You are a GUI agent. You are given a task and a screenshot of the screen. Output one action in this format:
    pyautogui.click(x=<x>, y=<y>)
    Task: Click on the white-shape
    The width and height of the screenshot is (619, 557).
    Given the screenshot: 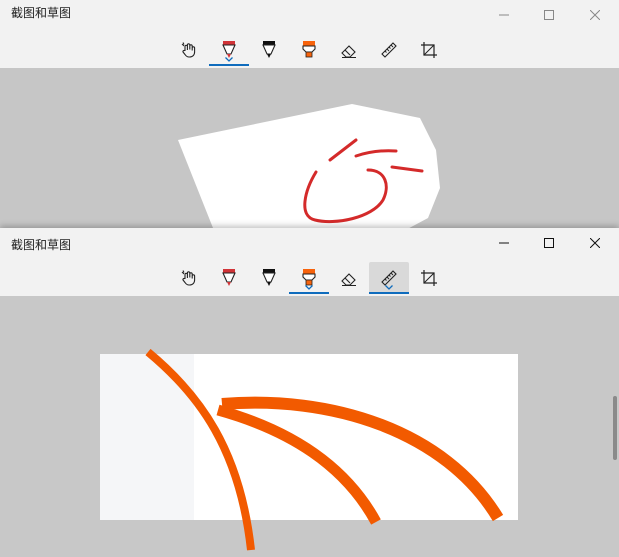 What is the action you would take?
    pyautogui.click(x=309, y=166)
    